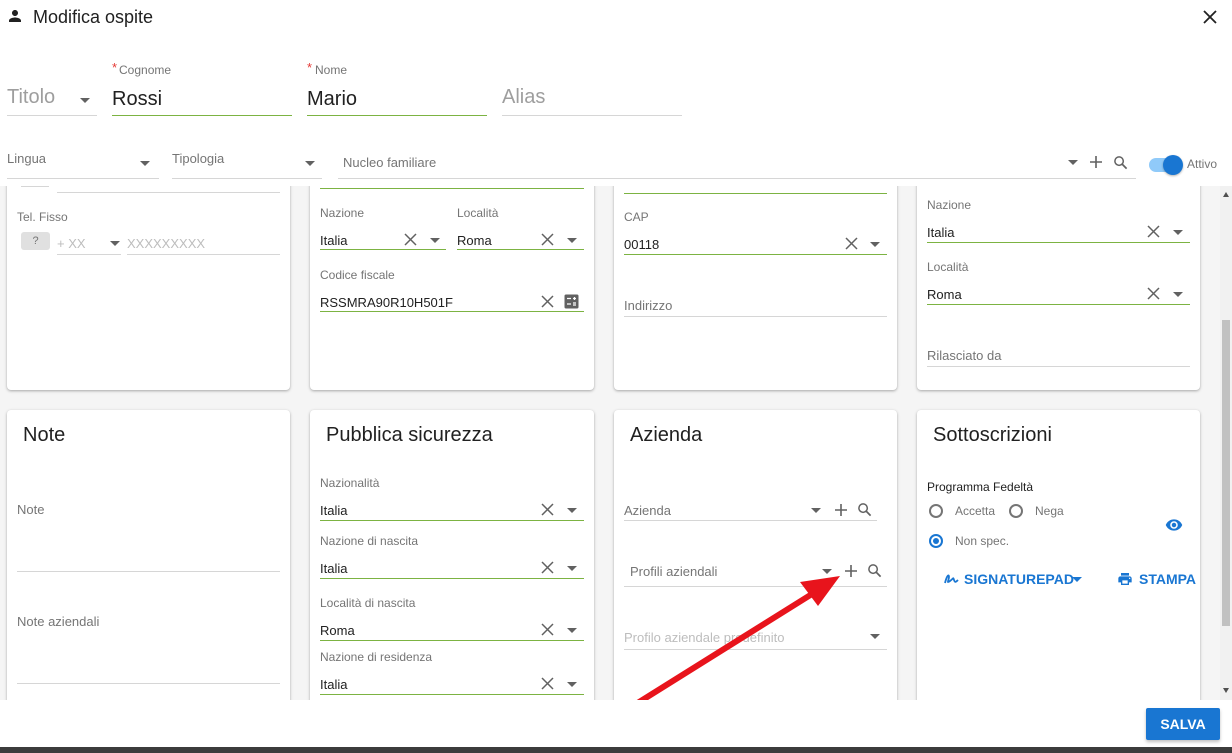  Describe the element at coordinates (1210, 17) in the screenshot. I see `close-icon` at that location.